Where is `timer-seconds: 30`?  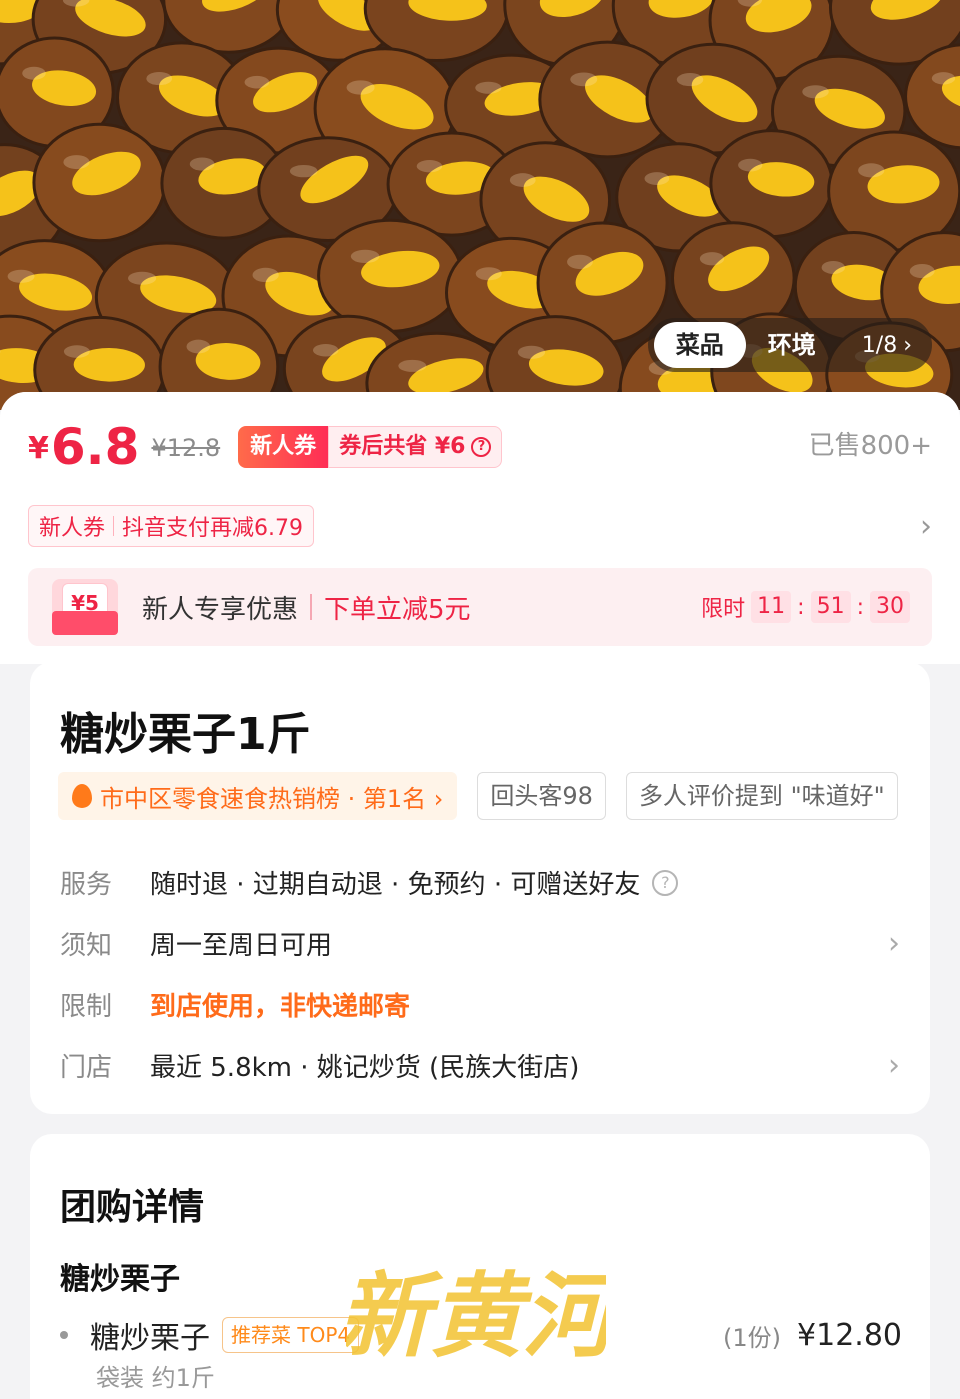
timer-seconds: 30 is located at coordinates (890, 607).